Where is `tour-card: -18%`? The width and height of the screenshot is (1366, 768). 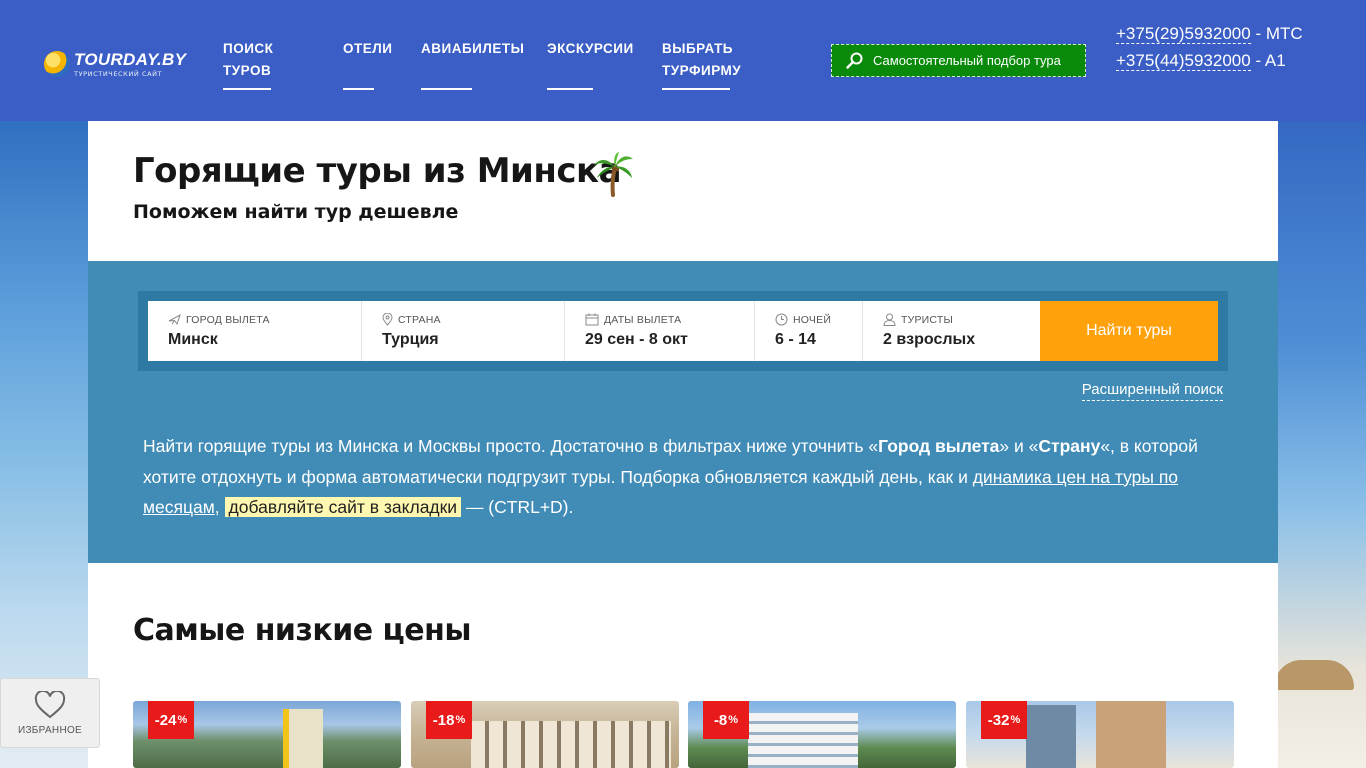 tour-card: -18% is located at coordinates (545, 734).